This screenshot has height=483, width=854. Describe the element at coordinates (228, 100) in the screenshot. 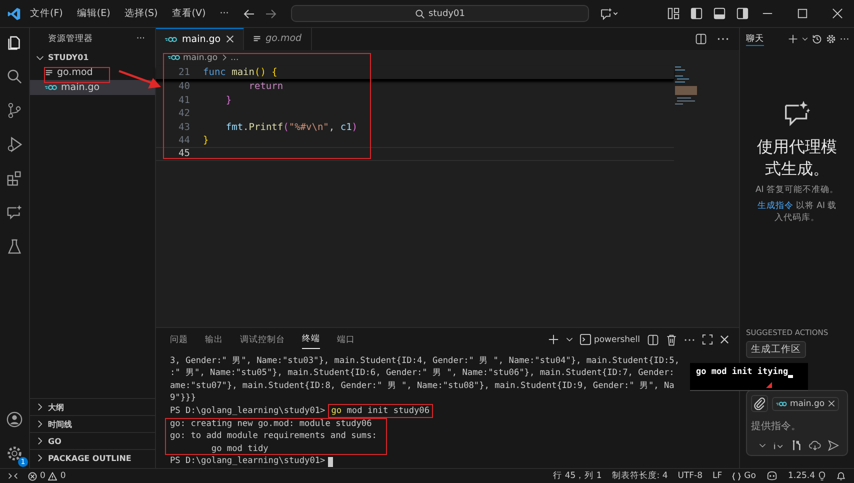

I see `code-line: }` at that location.